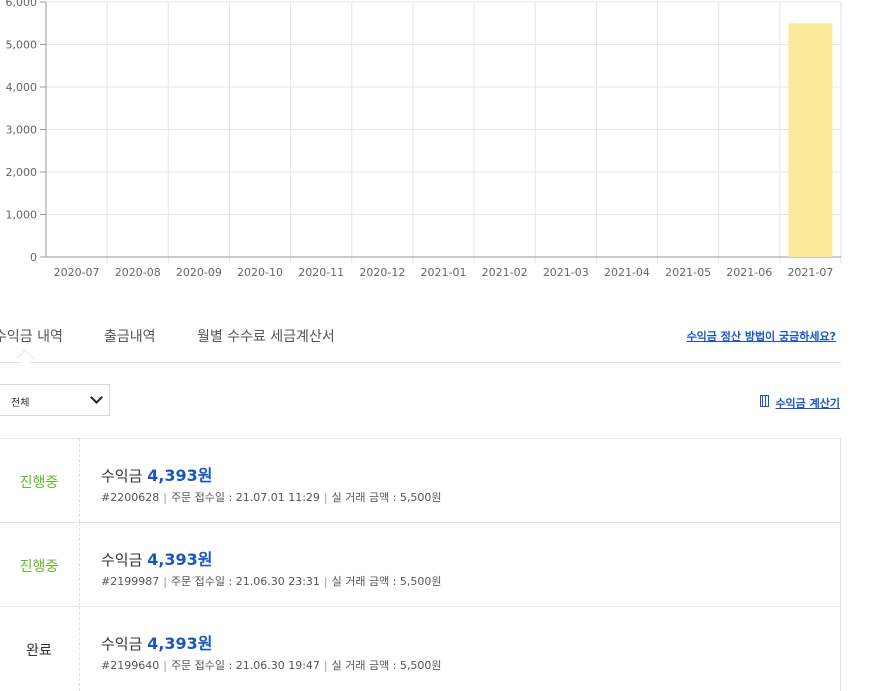 The height and width of the screenshot is (691, 871). Describe the element at coordinates (22, 130) in the screenshot. I see `y-tick-label: 3,000` at that location.